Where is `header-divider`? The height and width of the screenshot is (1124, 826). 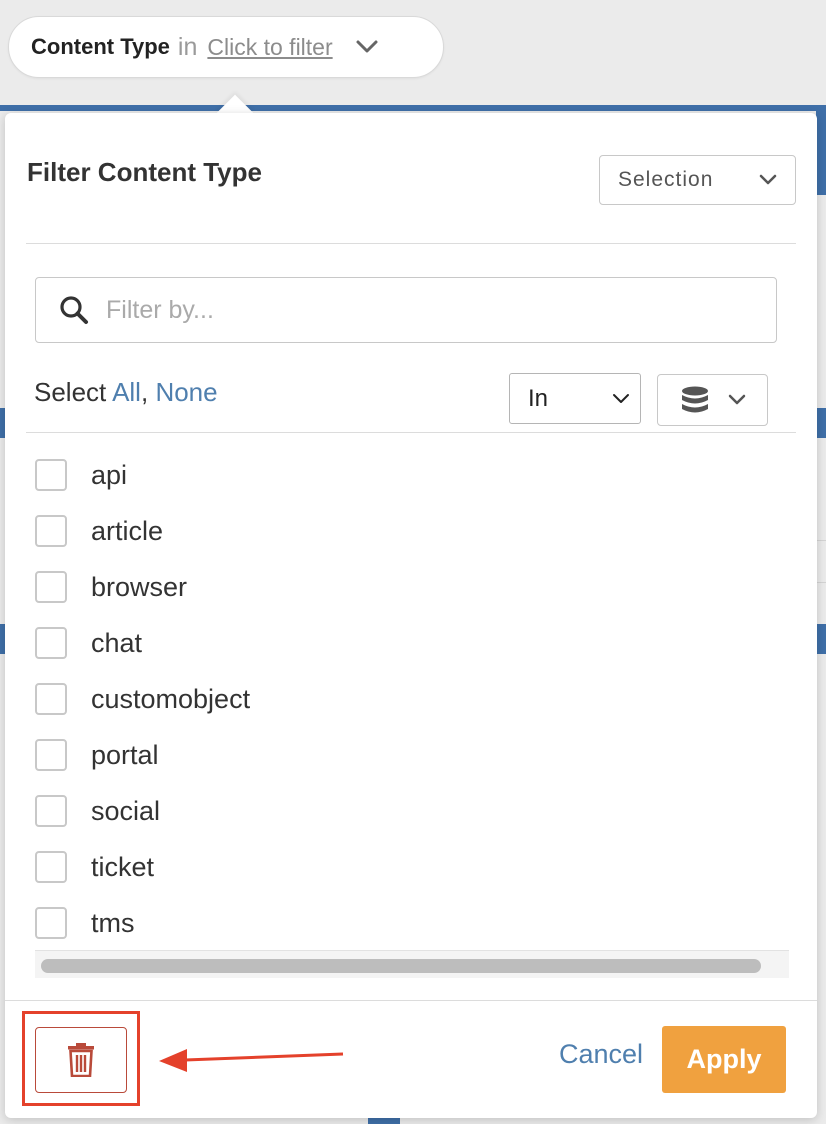
header-divider is located at coordinates (411, 243).